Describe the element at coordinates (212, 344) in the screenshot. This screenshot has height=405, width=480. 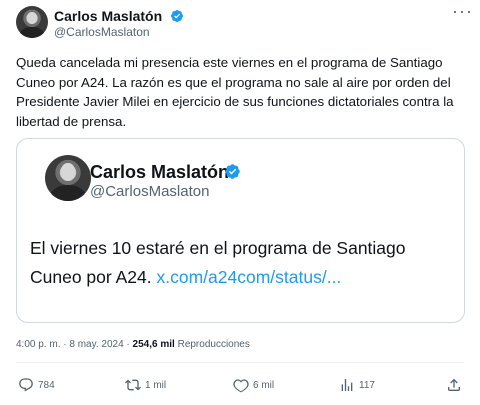
I see `views-label: Reproducciones` at that location.